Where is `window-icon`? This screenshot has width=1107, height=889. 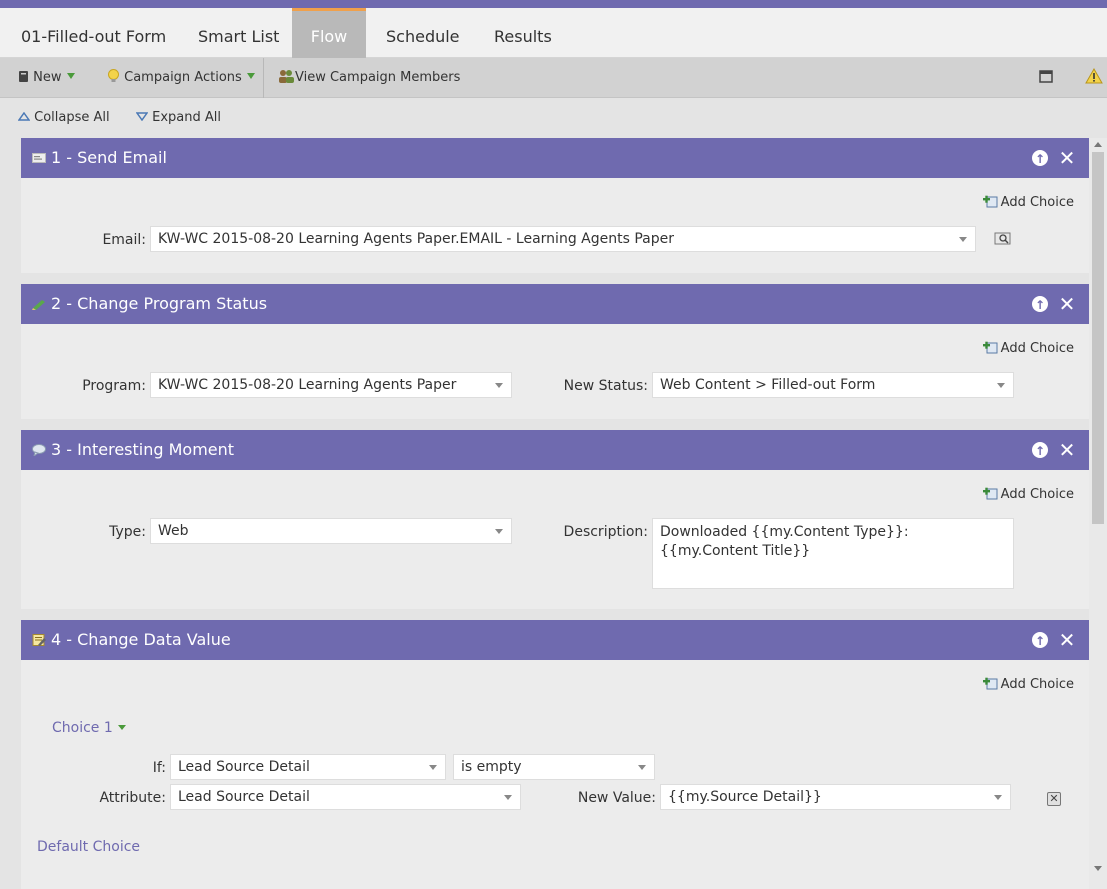 window-icon is located at coordinates (1046, 78).